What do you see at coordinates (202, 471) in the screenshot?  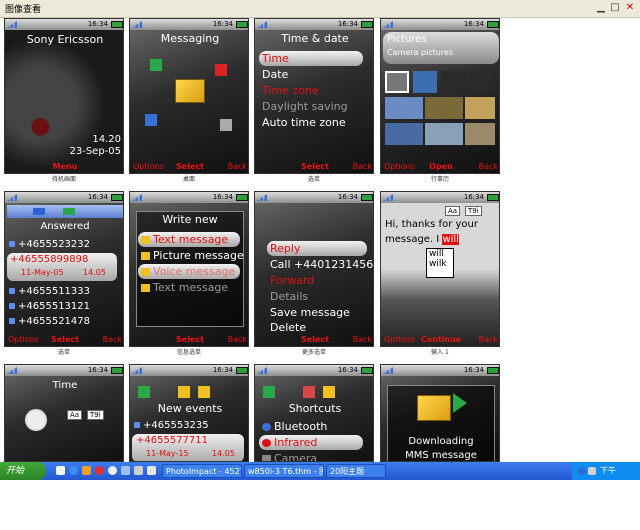 I see `taskbar-item: PhotoImpact - 452752E` at bounding box center [202, 471].